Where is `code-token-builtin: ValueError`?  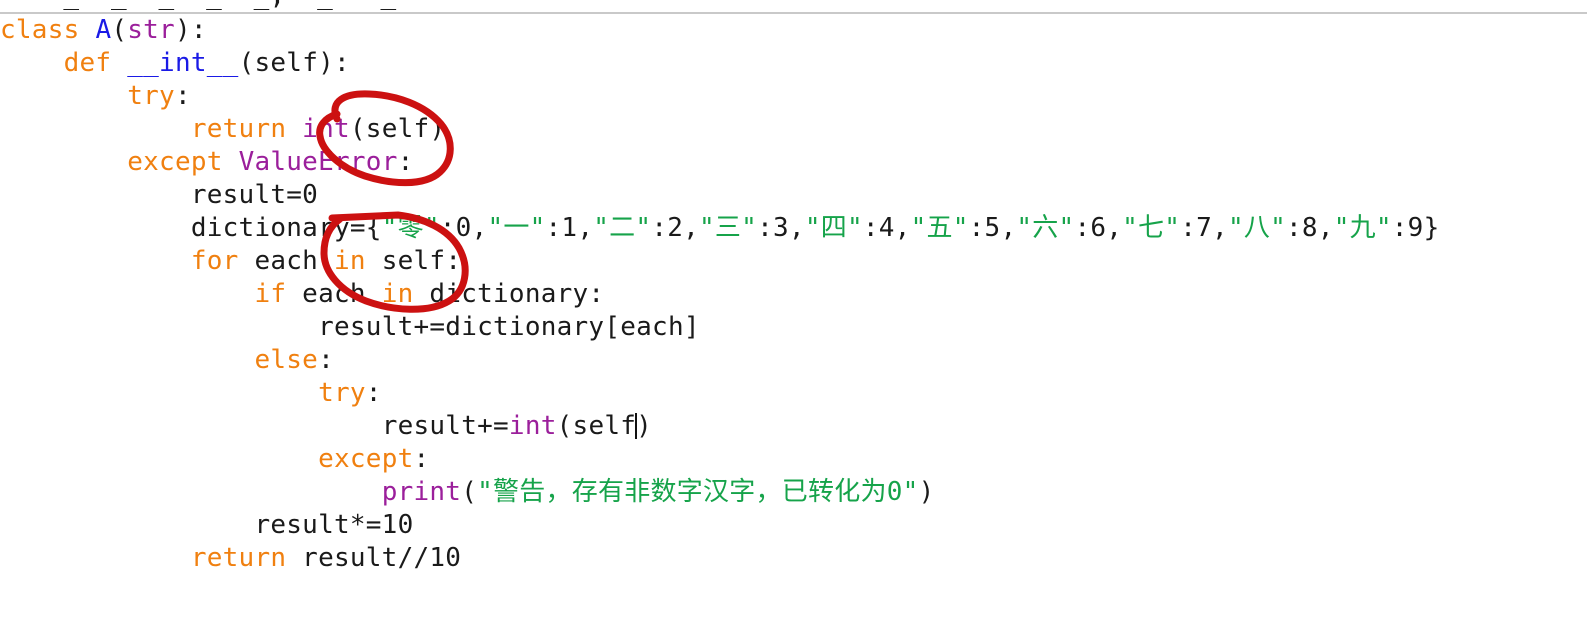 code-token-builtin: ValueError is located at coordinates (318, 162).